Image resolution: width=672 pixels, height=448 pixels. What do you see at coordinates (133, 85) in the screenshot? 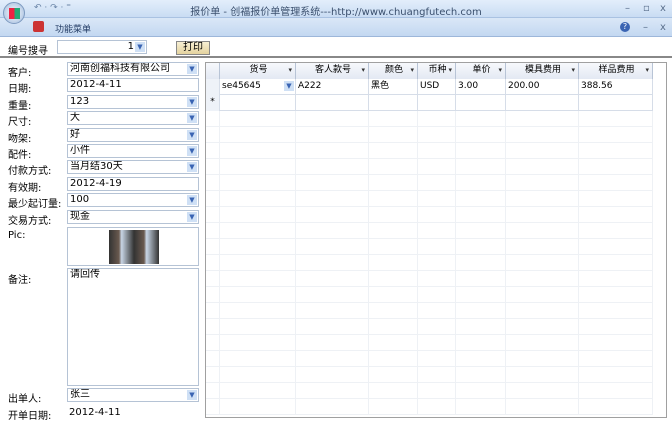
I see `form-field: 2012-4-11` at bounding box center [133, 85].